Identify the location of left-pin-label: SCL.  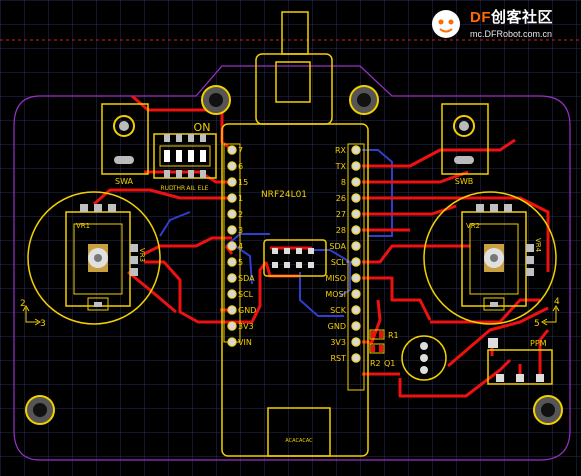
(246, 294).